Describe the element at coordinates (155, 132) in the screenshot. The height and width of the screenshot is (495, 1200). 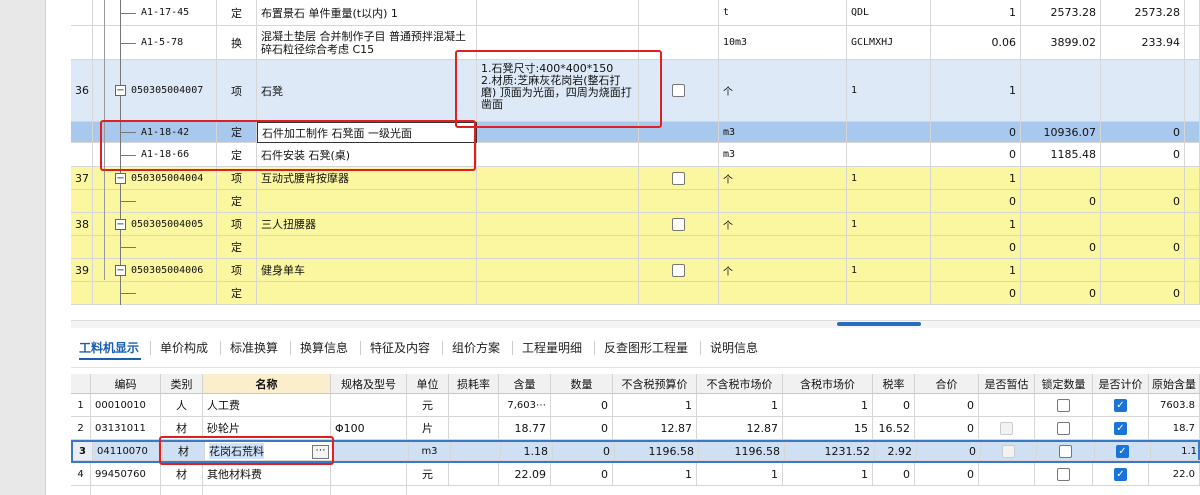
I see `code-cell: A1-18-42` at that location.